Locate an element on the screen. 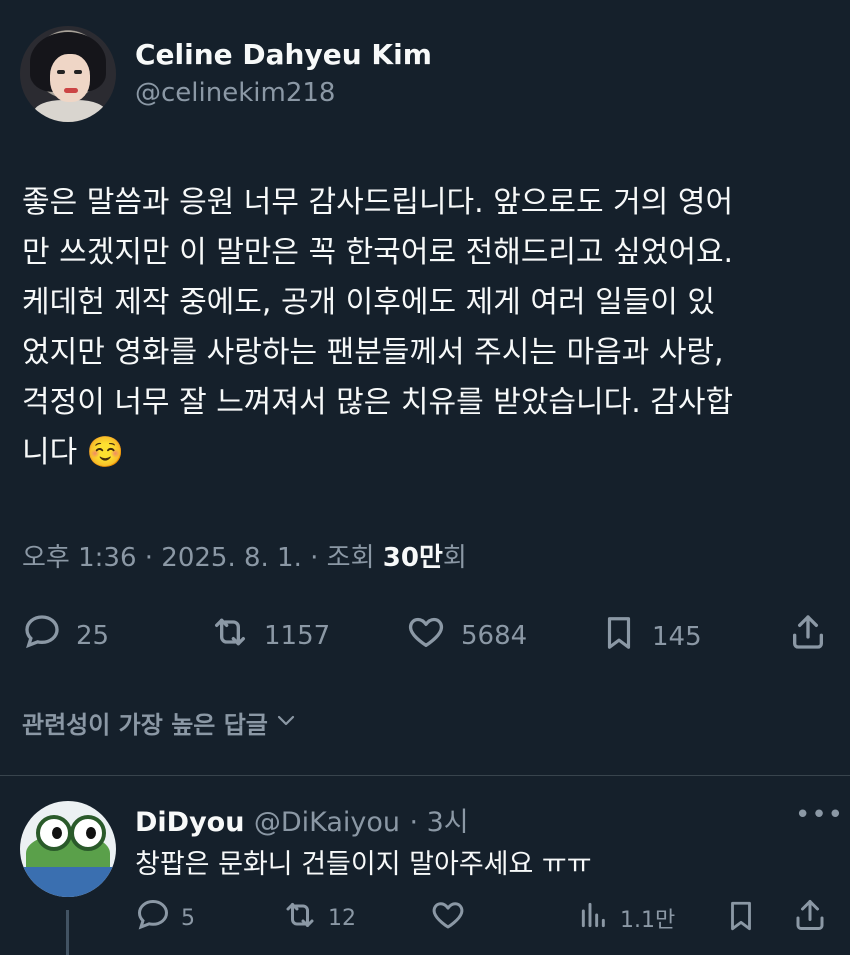  tweet-line: 니다 ☺️ is located at coordinates (73, 452).